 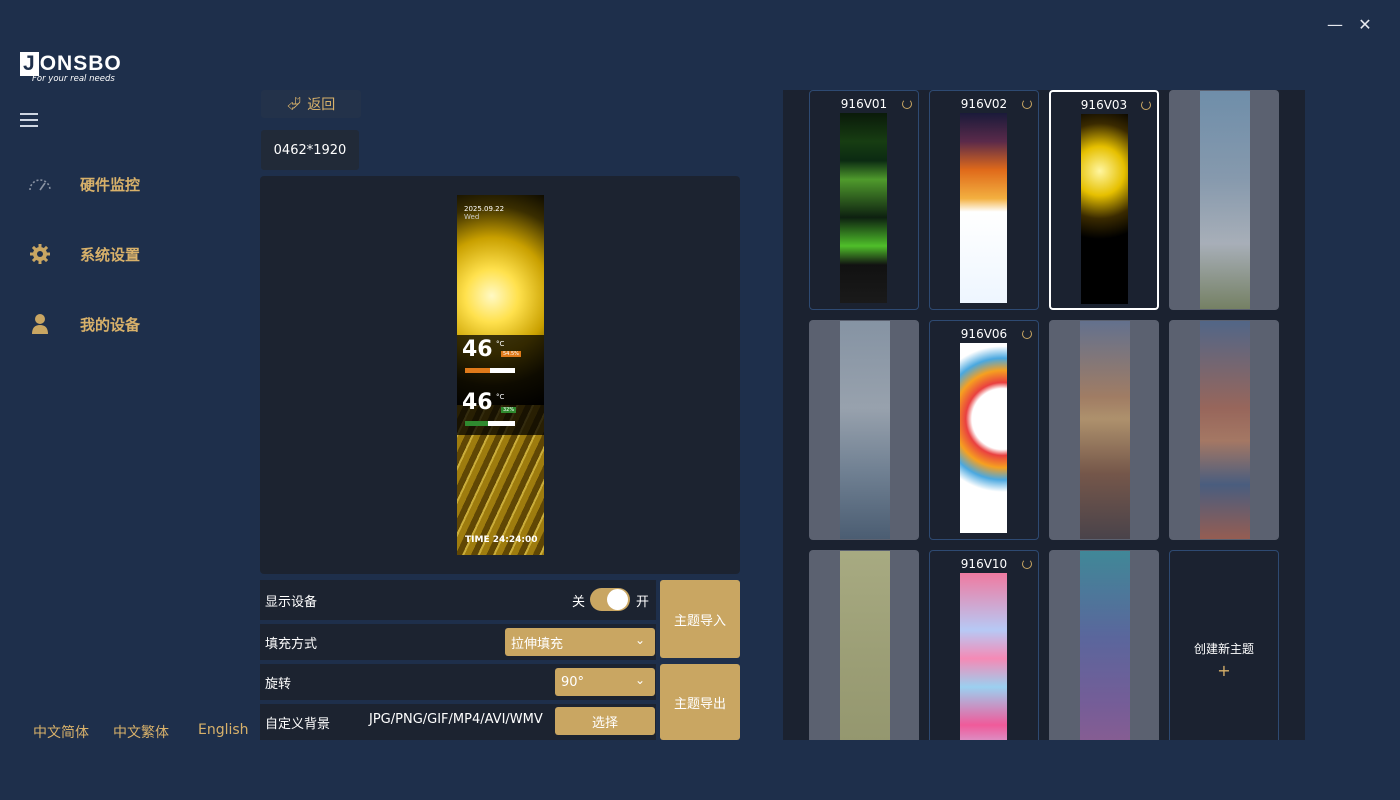 I want to click on sidebar-item-my-devices: 我的设备, so click(x=84, y=324).